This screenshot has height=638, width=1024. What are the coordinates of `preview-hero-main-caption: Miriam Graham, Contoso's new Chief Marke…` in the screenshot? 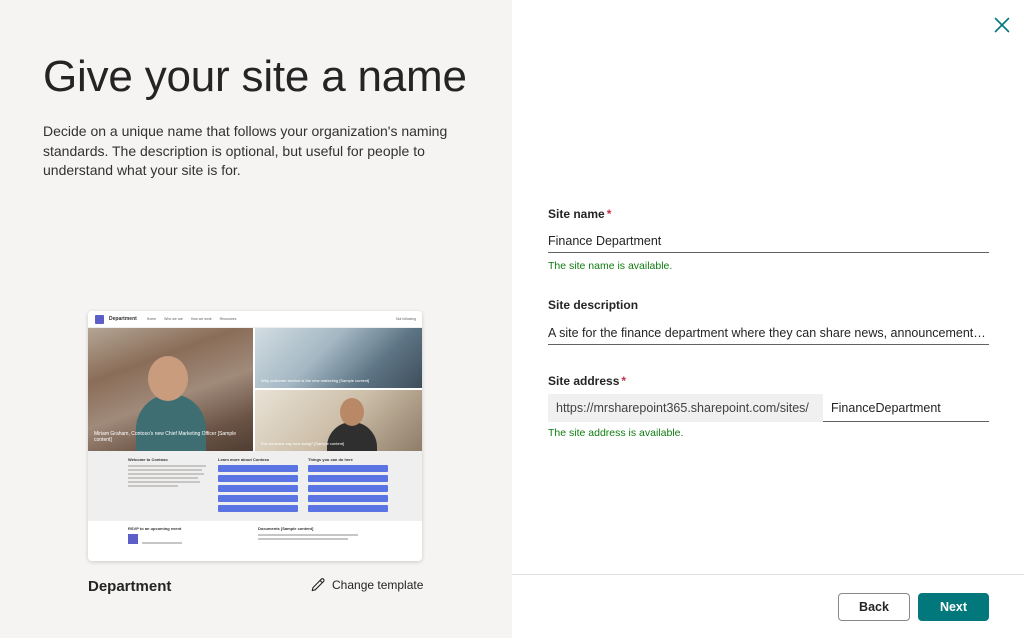 It's located at (165, 437).